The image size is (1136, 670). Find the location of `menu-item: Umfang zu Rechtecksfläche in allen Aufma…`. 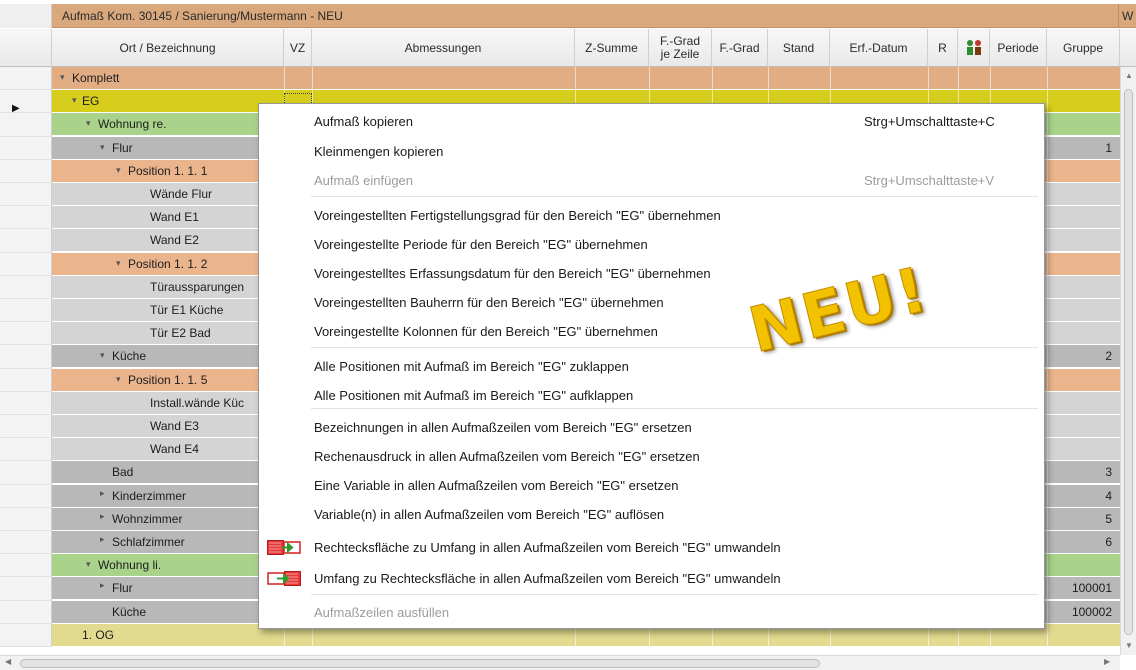

menu-item: Umfang zu Rechtecksfläche in allen Aufma… is located at coordinates (651, 578).